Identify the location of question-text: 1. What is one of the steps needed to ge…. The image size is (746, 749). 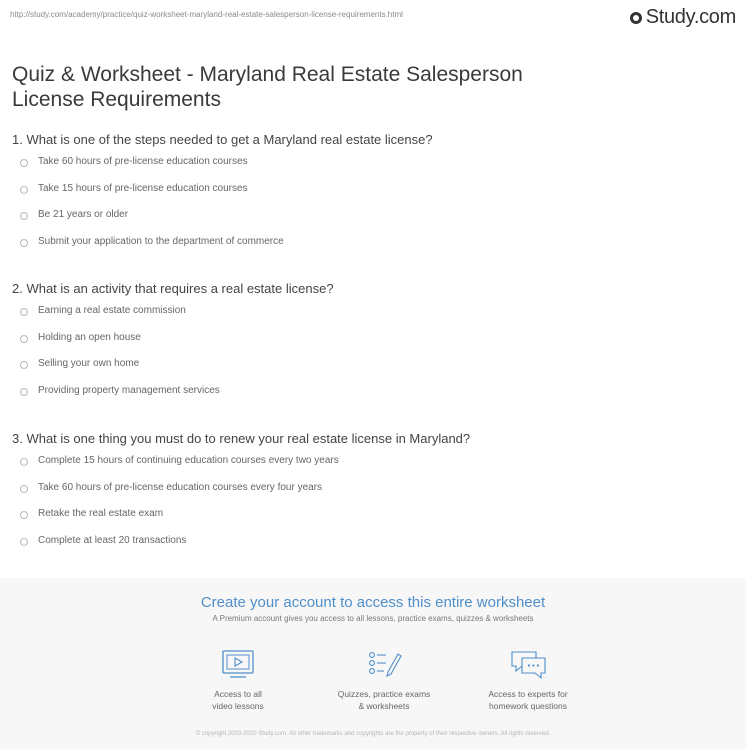
(222, 139).